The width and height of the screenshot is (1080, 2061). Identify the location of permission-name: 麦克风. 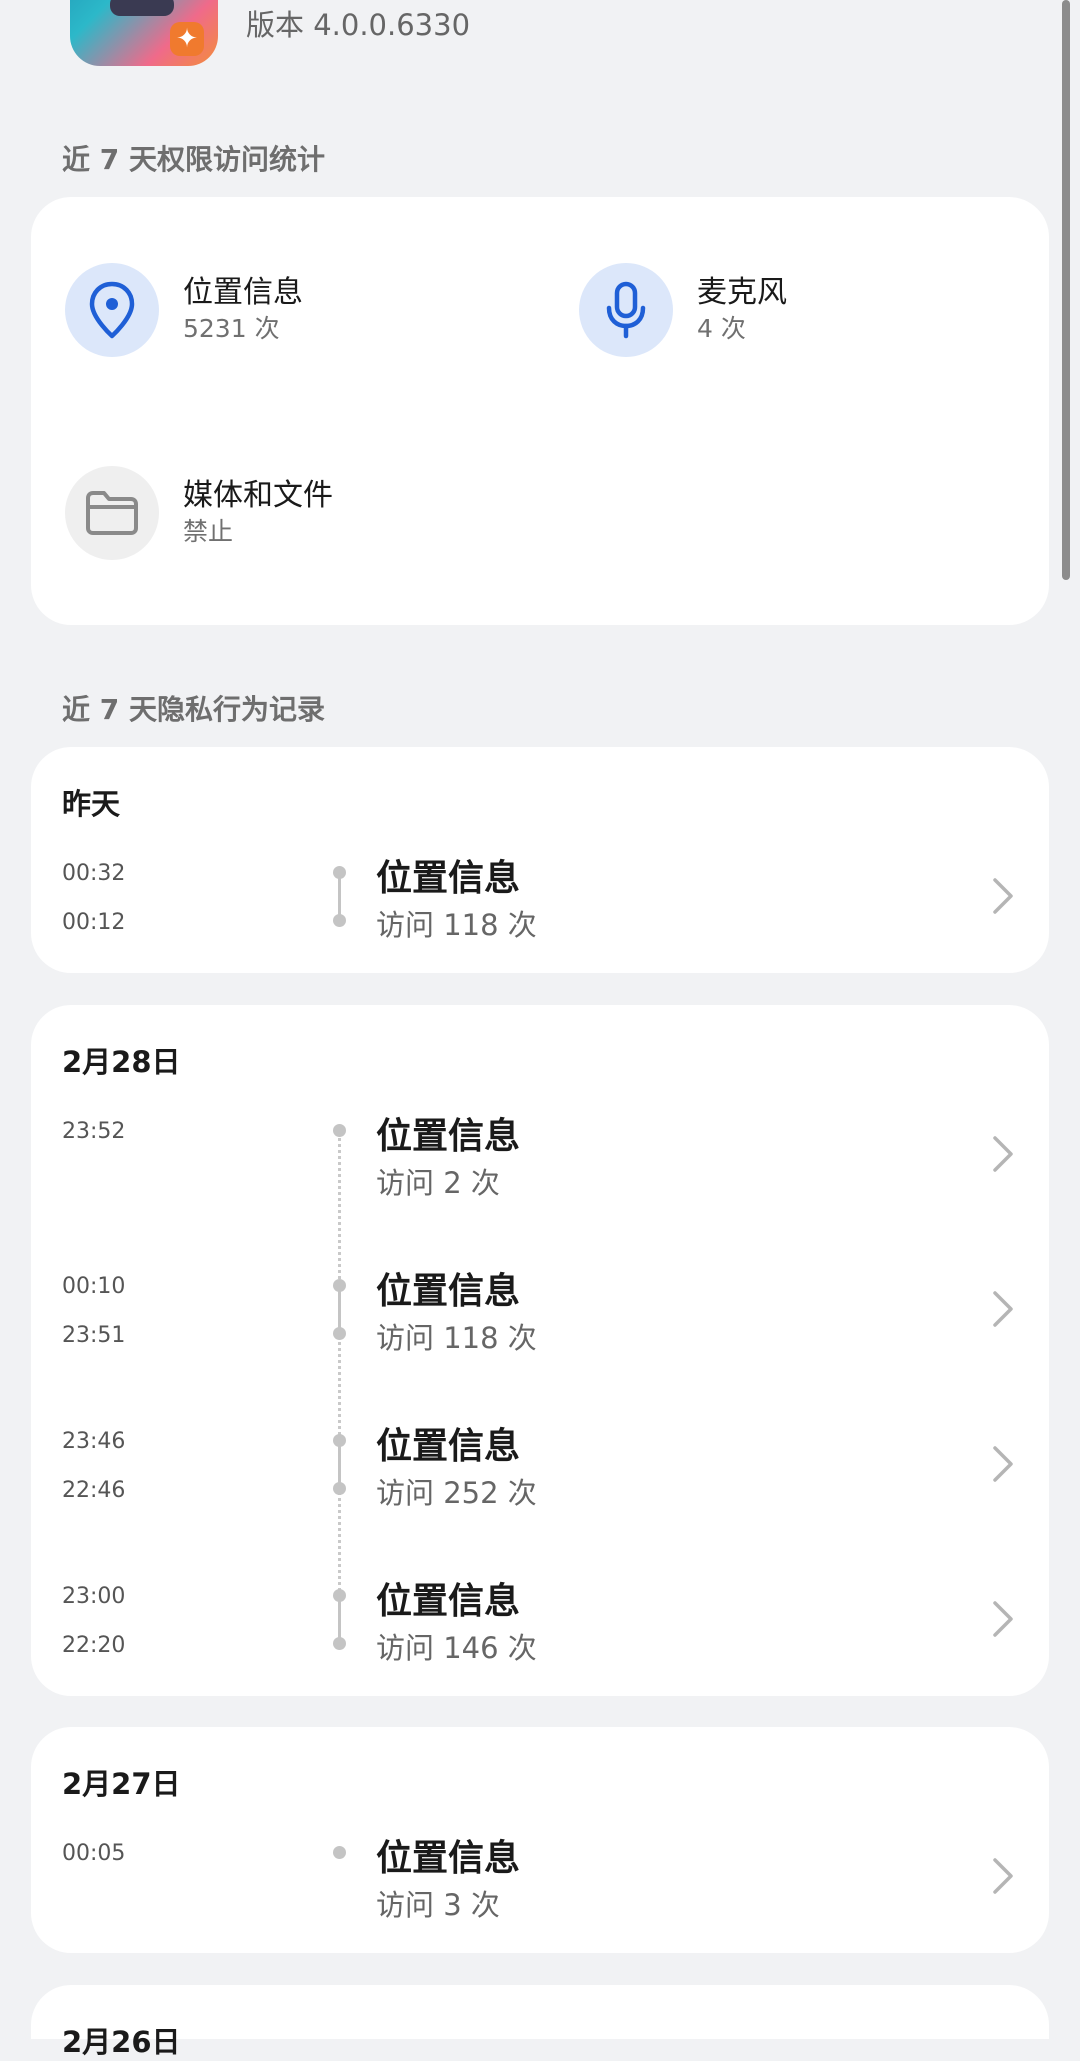
(742, 292).